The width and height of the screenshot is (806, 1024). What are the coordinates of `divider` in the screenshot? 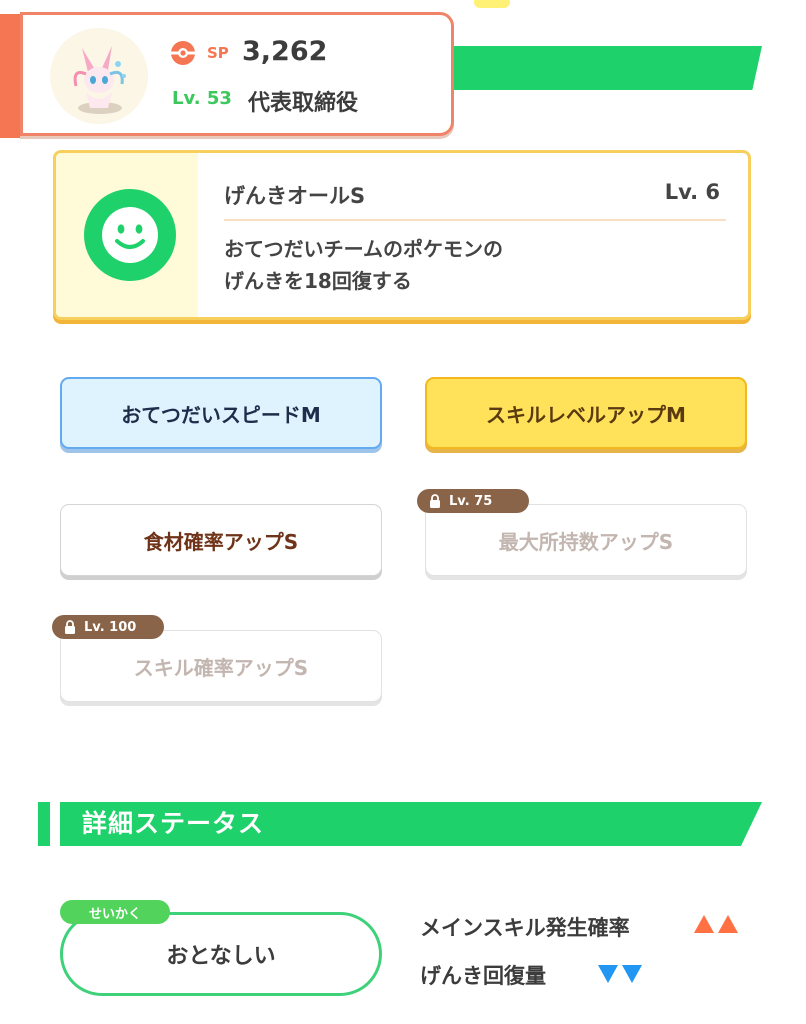 It's located at (475, 220).